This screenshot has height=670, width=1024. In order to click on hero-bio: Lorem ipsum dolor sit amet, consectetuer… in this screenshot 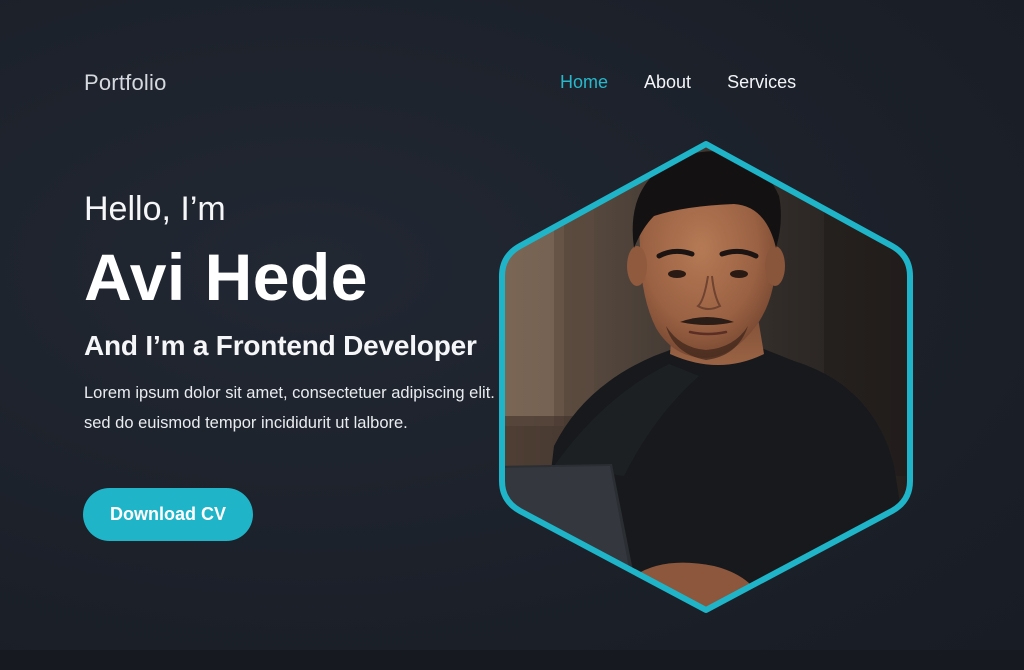, I will do `click(289, 407)`.